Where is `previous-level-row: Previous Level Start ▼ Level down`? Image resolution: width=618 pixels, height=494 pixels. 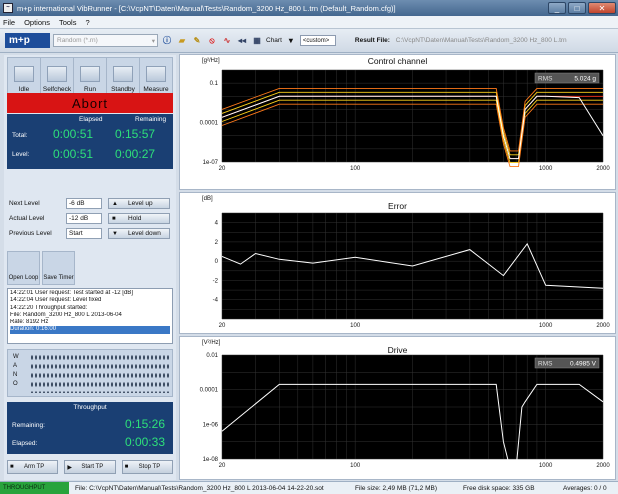
previous-level-row: Previous Level Start ▼ Level down is located at coordinates (89, 233).